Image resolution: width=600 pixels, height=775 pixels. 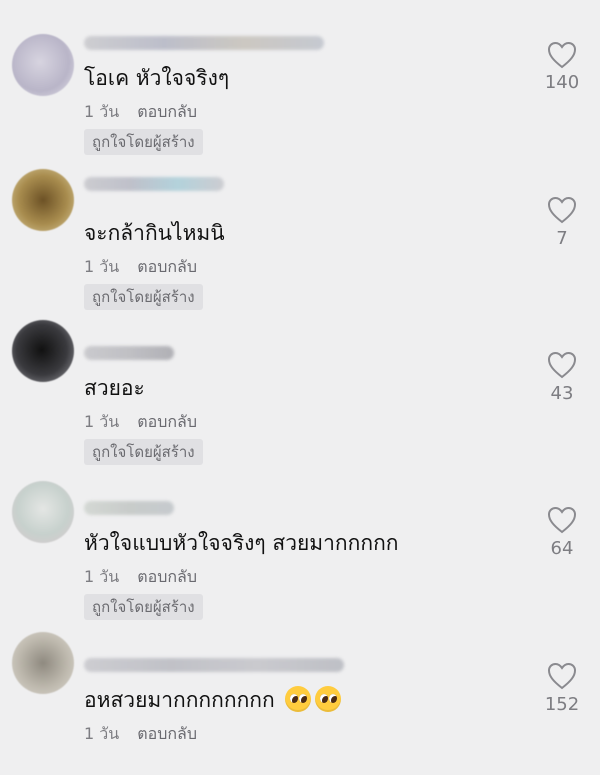 What do you see at coordinates (562, 82) in the screenshot?
I see `like-count: 140` at bounding box center [562, 82].